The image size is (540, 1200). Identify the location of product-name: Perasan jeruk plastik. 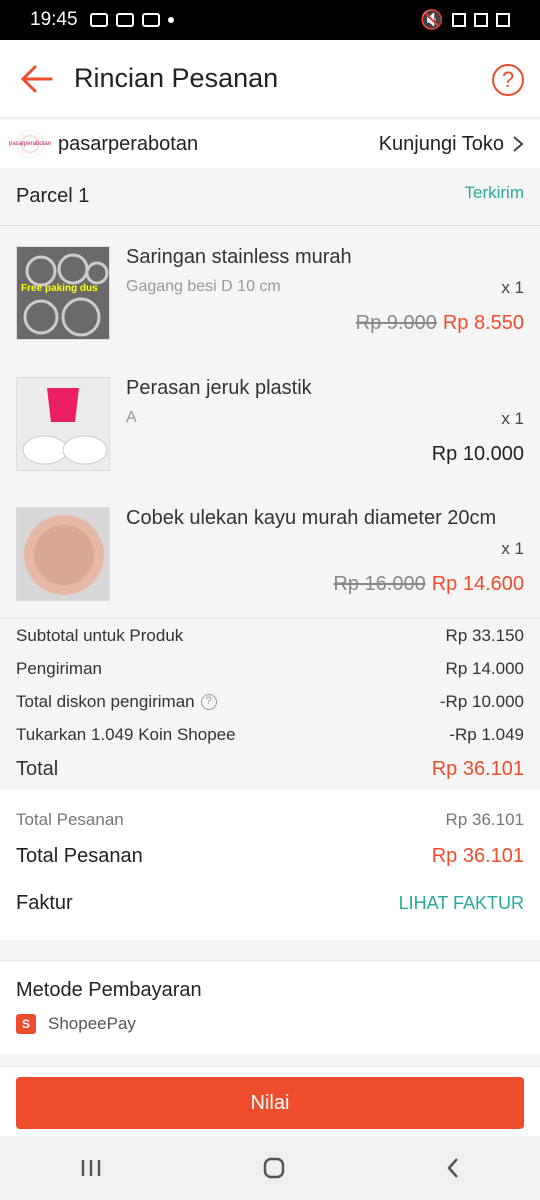
(219, 388).